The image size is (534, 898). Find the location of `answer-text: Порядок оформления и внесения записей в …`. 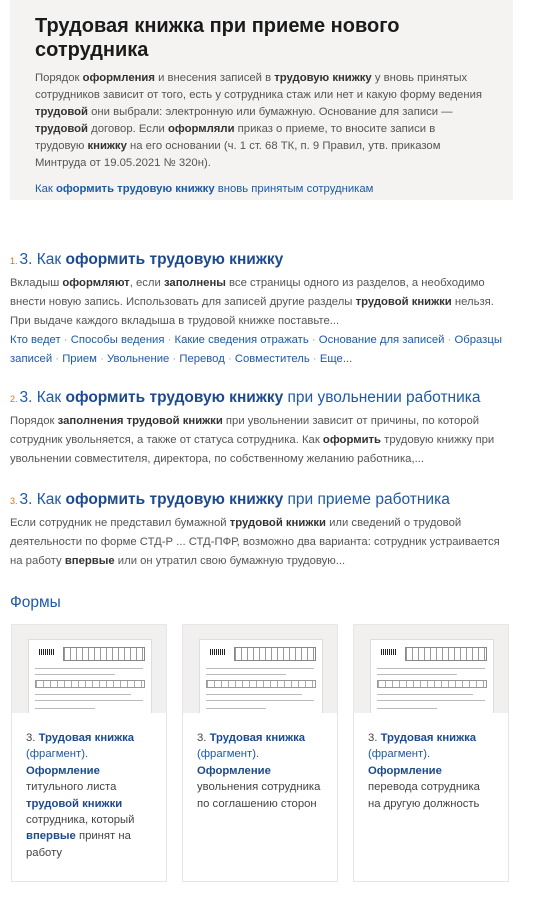

answer-text: Порядок оформления и внесения записей в … is located at coordinates (261, 121).